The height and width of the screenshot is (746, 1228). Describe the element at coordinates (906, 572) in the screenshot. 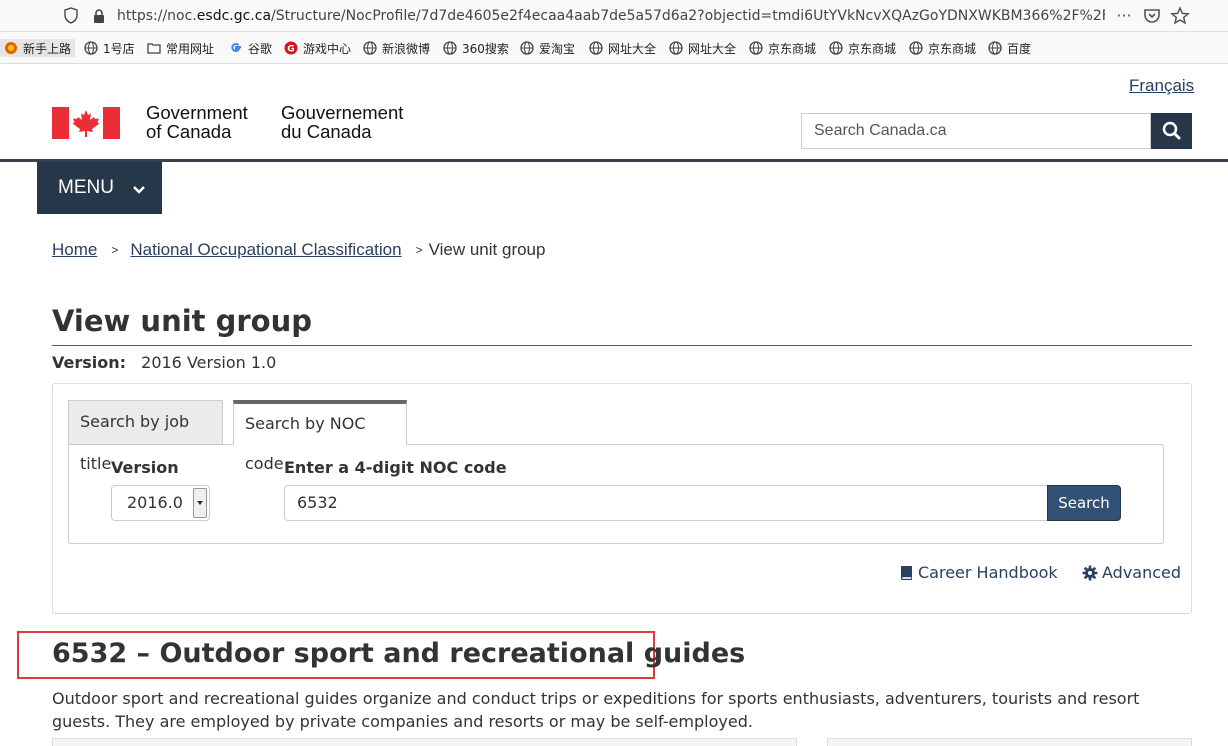

I see `book-icon` at that location.